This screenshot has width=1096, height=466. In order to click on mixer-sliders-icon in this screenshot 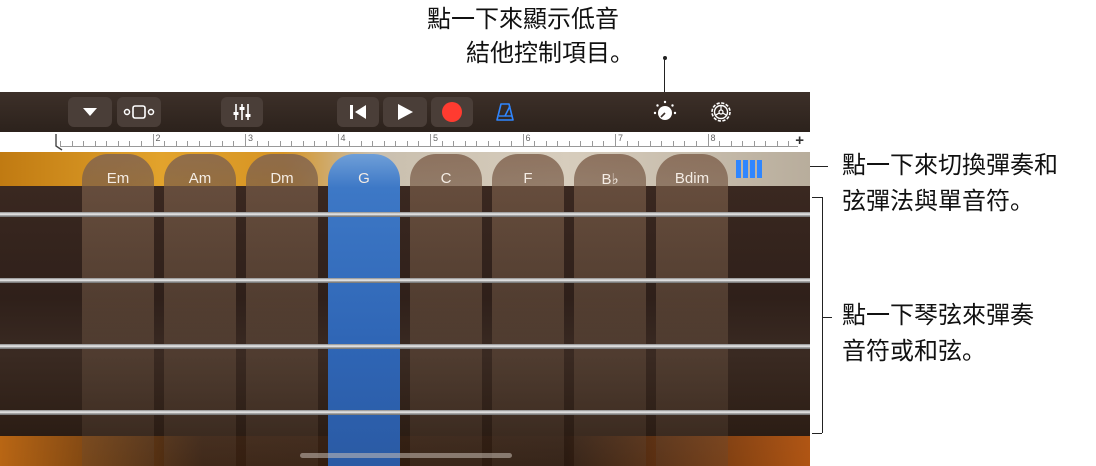, I will do `click(242, 112)`.